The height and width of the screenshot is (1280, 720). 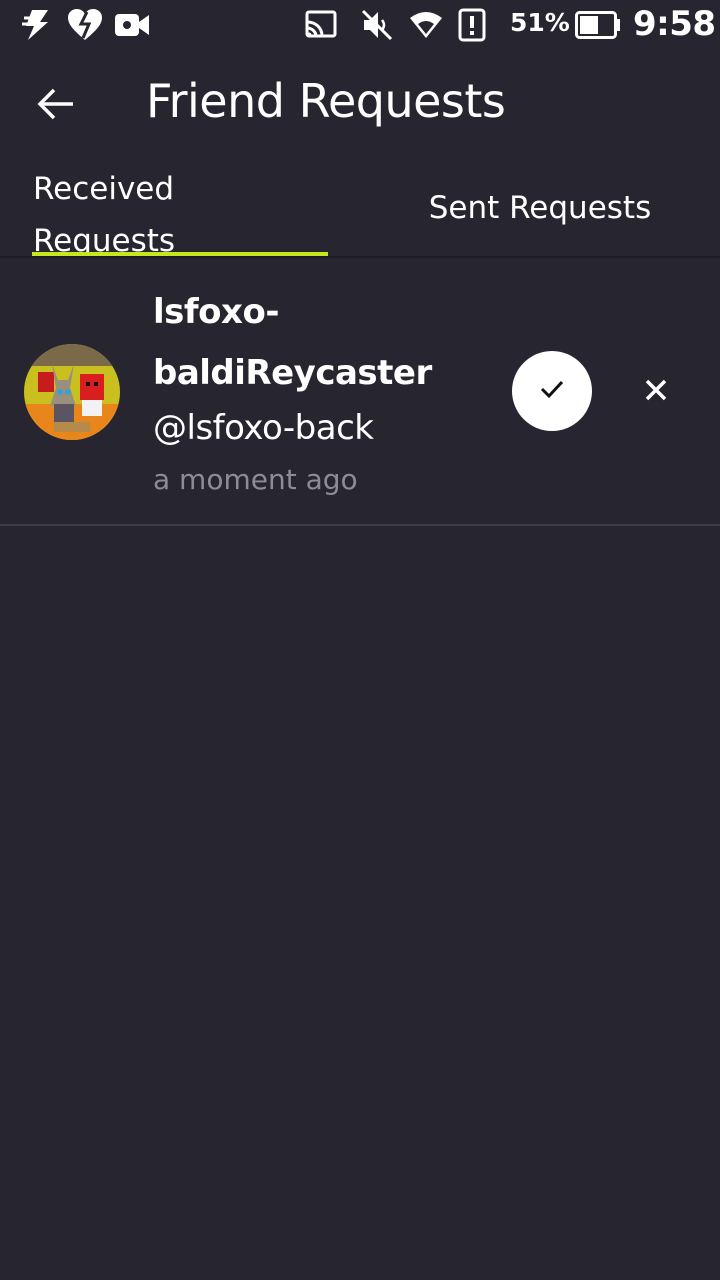 What do you see at coordinates (321, 27) in the screenshot?
I see `cast-icon` at bounding box center [321, 27].